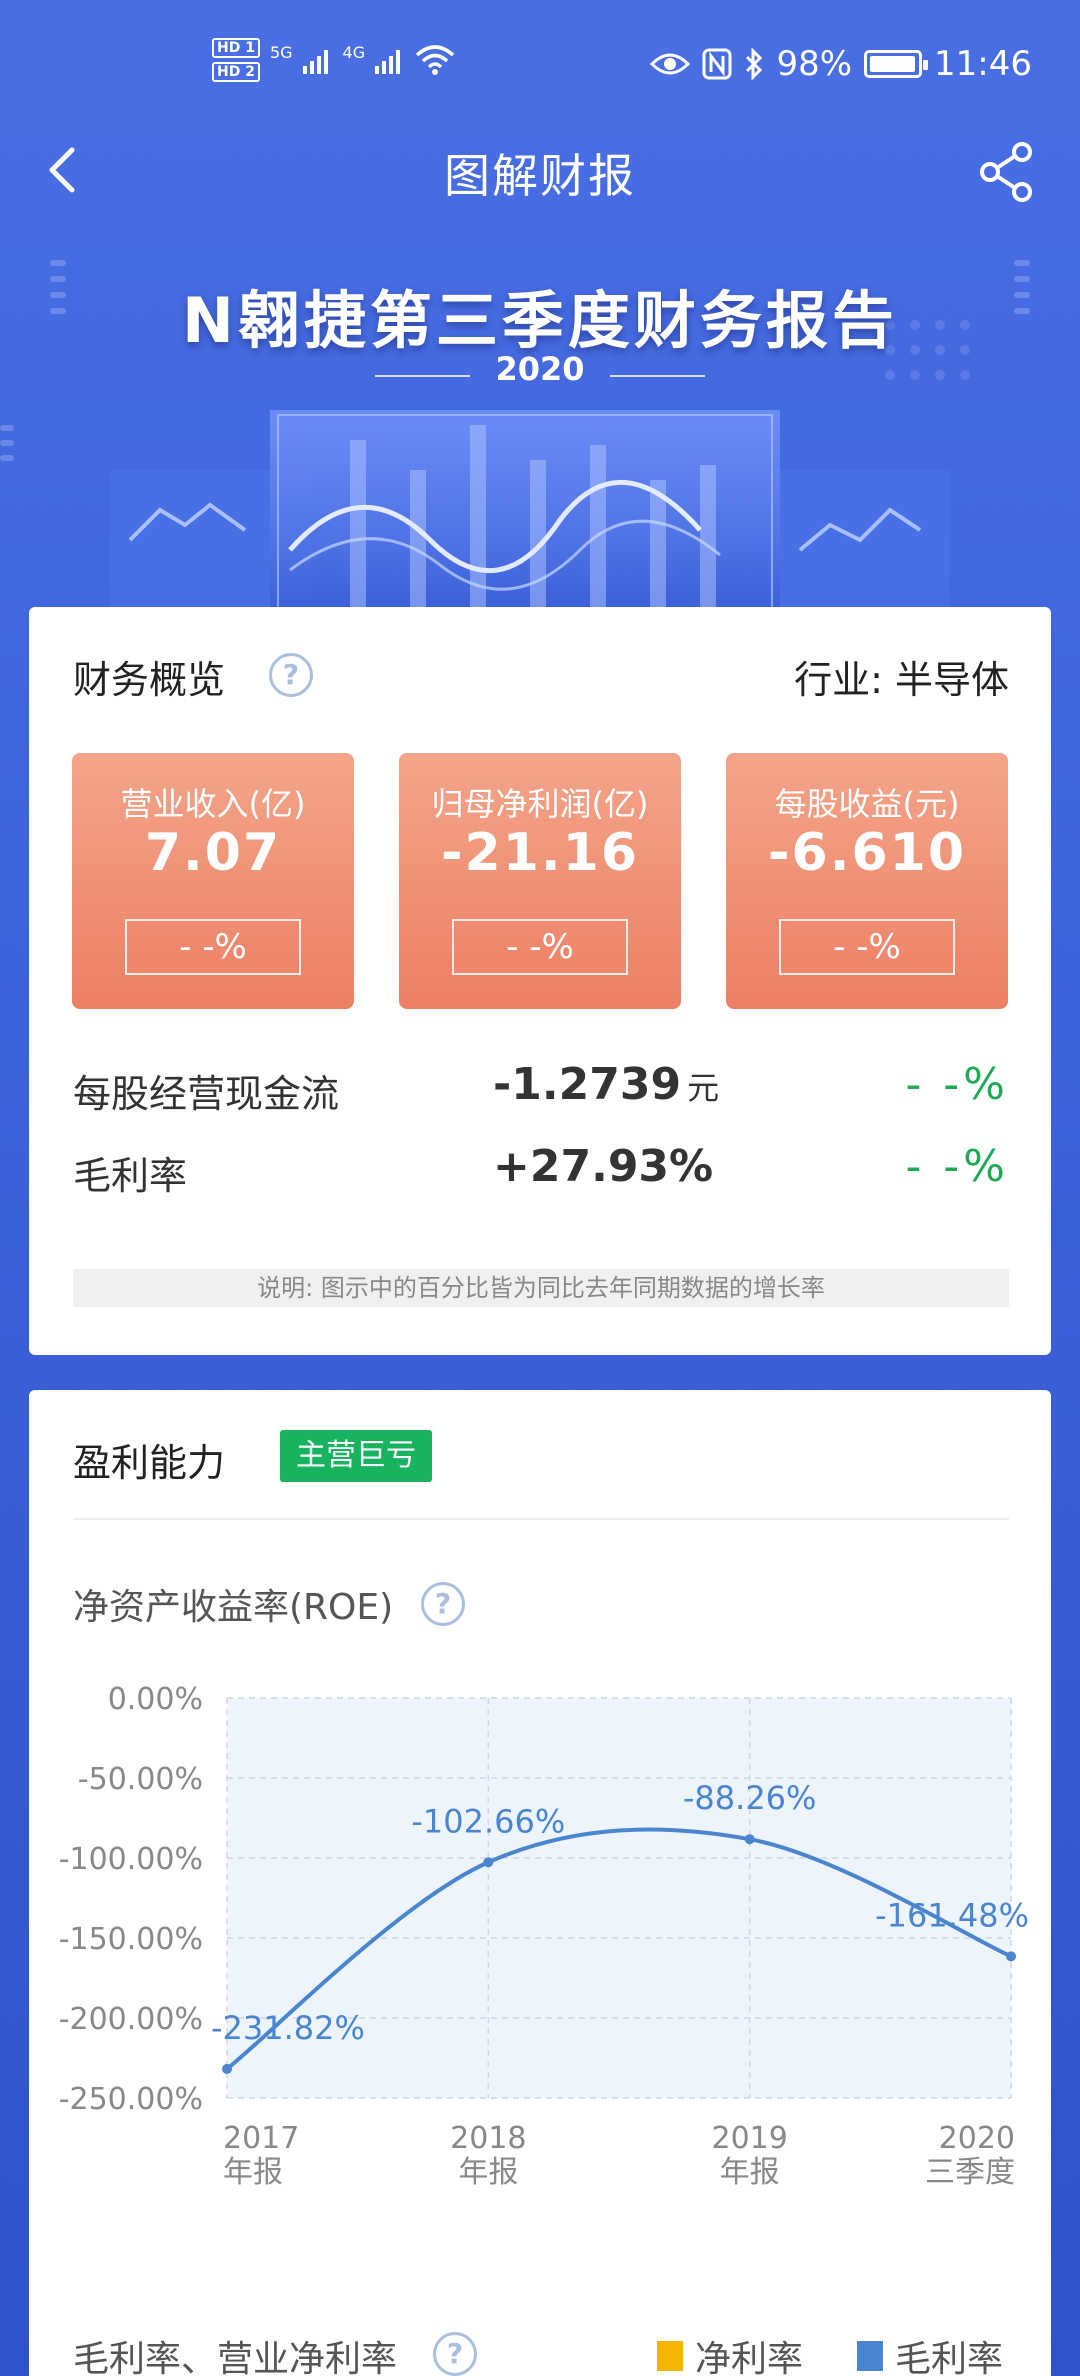  What do you see at coordinates (540, 369) in the screenshot?
I see `report-year: 2020` at bounding box center [540, 369].